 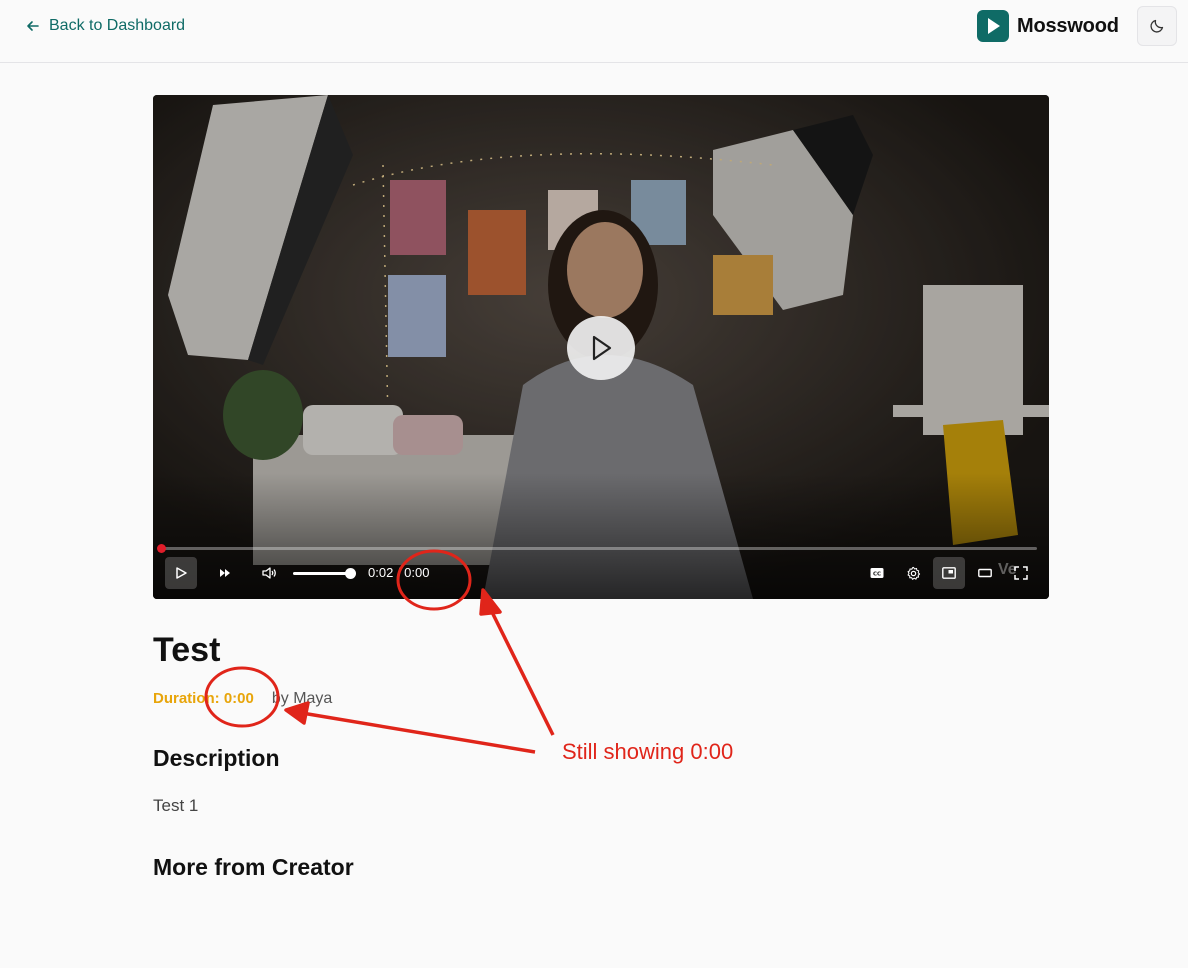 I want to click on back-to-dashboard-link: Back to Dashboard, so click(x=105, y=26).